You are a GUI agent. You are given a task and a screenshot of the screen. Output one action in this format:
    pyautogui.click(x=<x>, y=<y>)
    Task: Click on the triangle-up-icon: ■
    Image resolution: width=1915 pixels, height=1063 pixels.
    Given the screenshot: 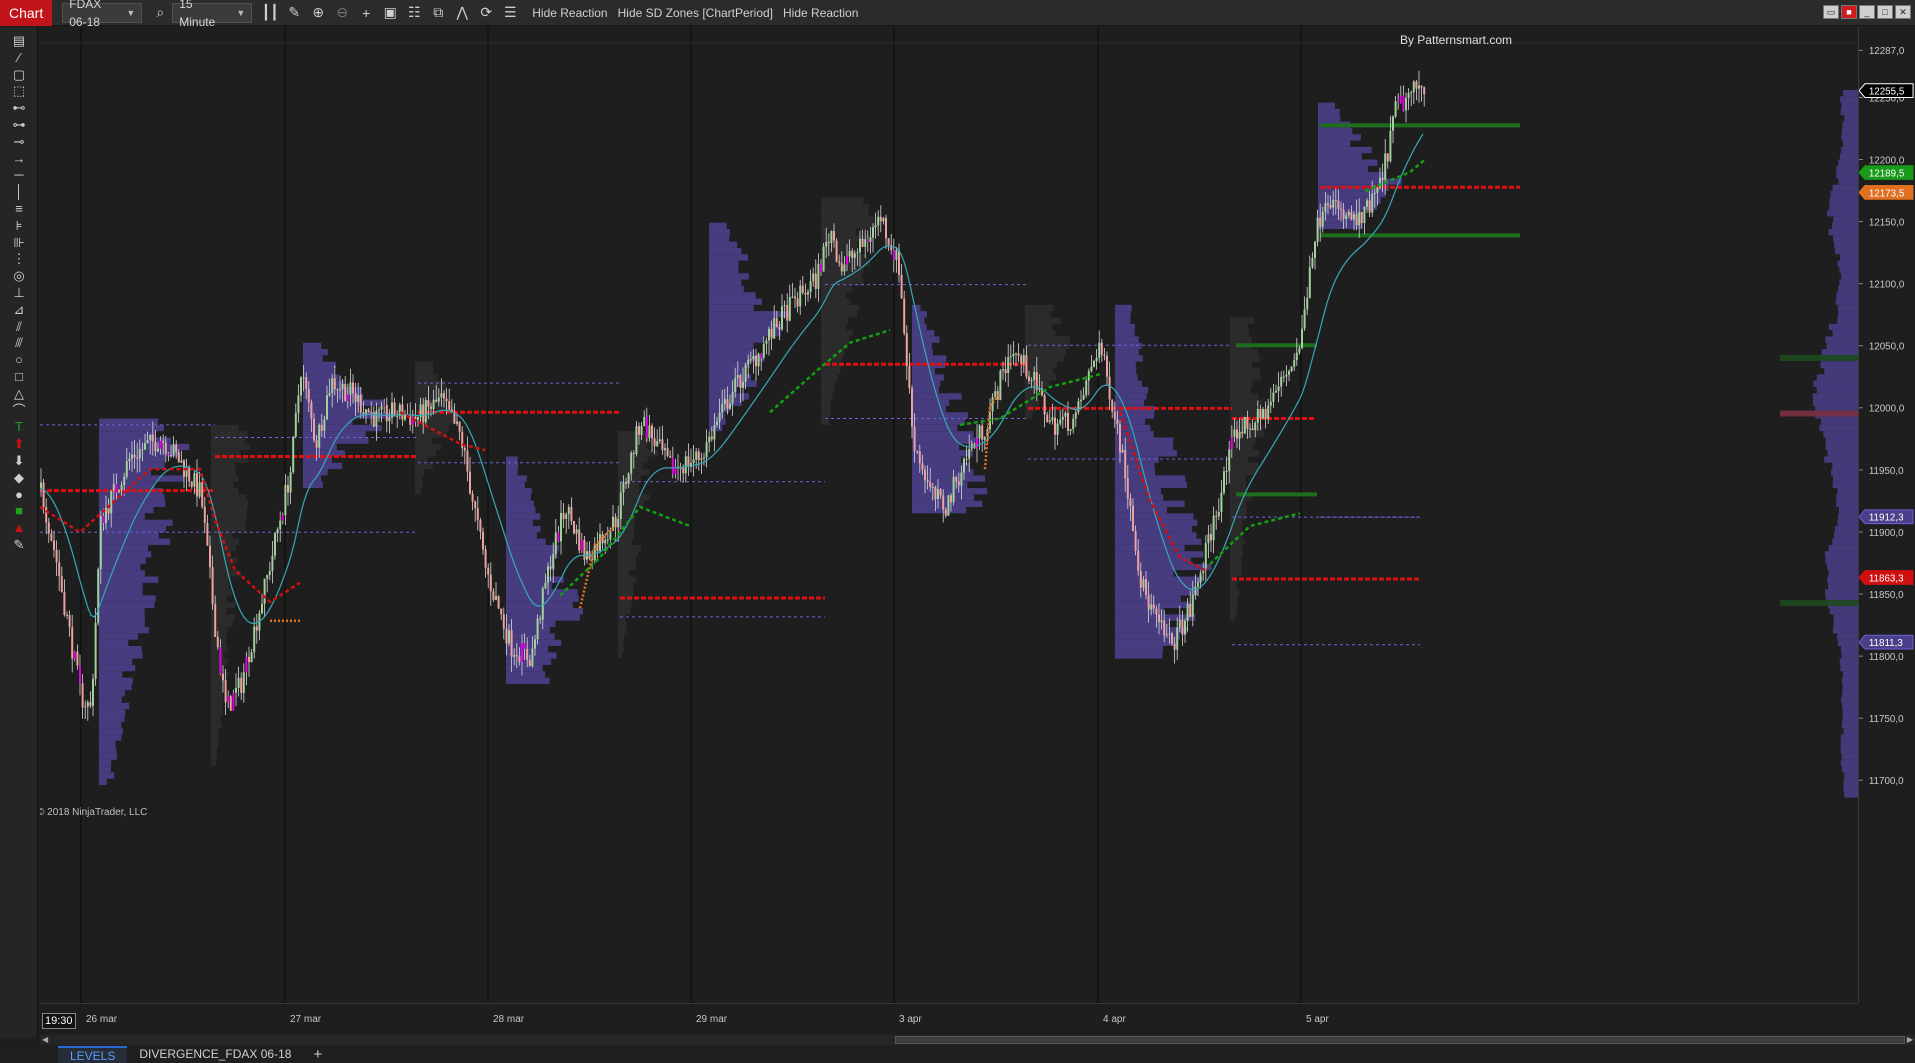 What is the action you would take?
    pyautogui.click(x=19, y=511)
    